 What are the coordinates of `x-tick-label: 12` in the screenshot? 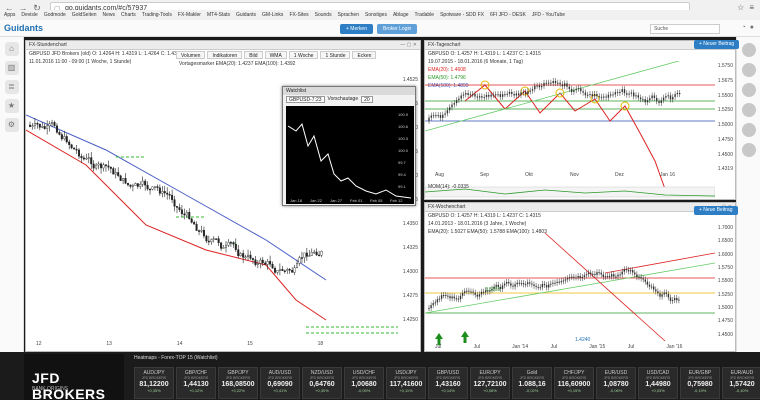 It's located at (39, 344).